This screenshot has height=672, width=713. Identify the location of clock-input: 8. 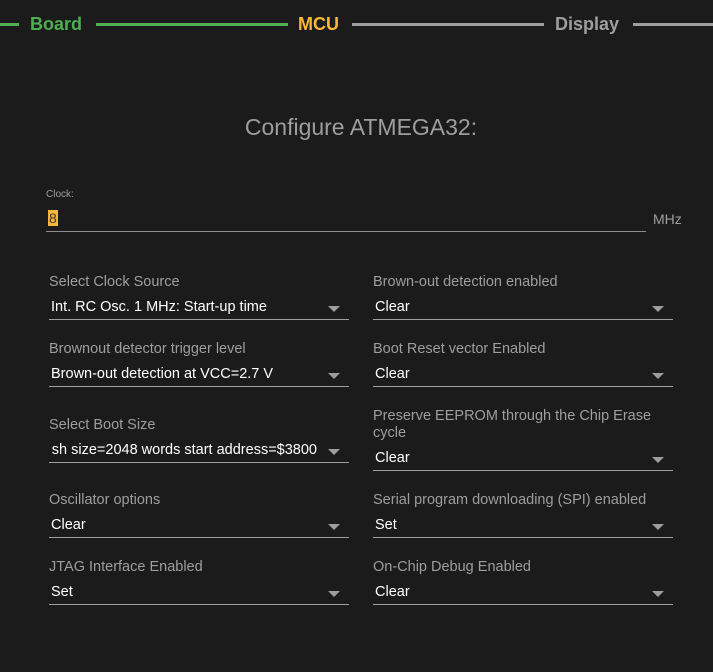
(346, 220).